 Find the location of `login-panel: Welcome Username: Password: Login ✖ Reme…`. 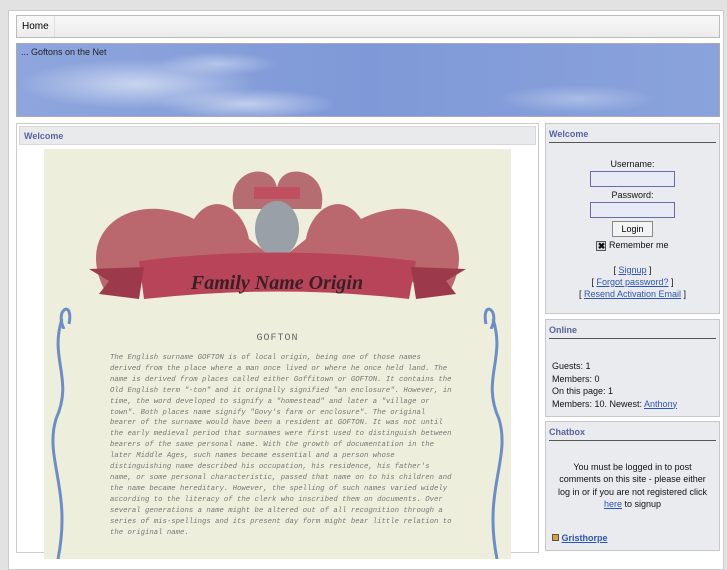

login-panel: Welcome Username: Password: Login ✖ Reme… is located at coordinates (632, 218).